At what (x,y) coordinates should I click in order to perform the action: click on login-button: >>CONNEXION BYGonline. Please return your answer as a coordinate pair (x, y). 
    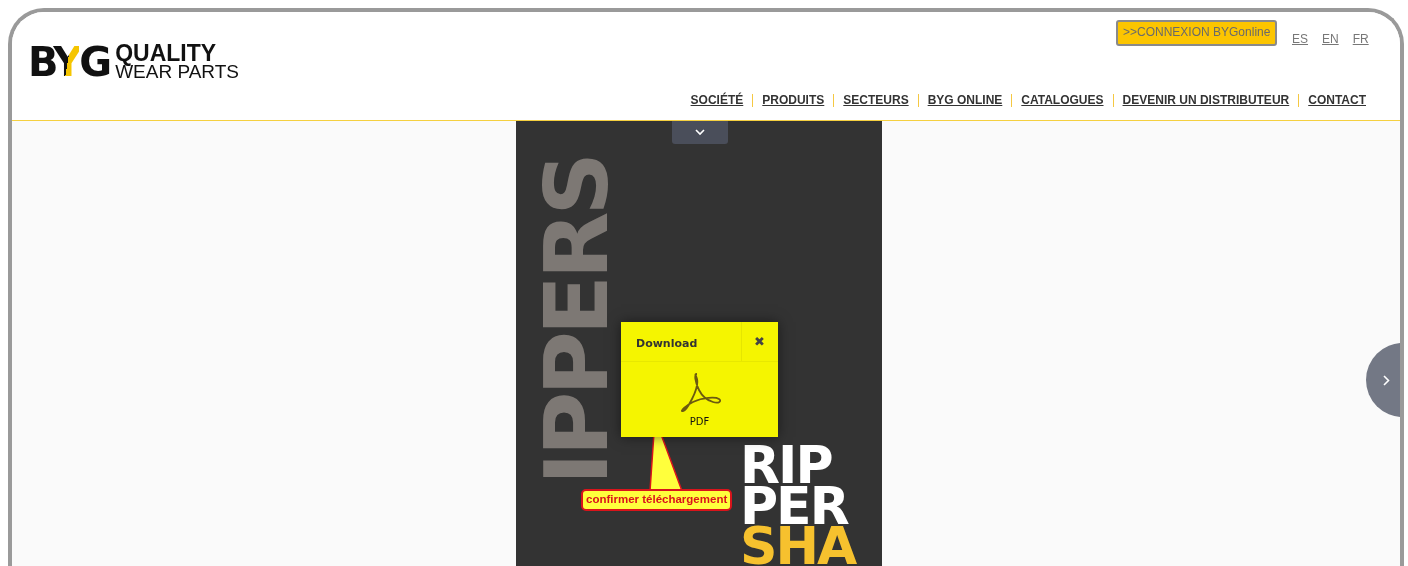
    Looking at the image, I should click on (1197, 33).